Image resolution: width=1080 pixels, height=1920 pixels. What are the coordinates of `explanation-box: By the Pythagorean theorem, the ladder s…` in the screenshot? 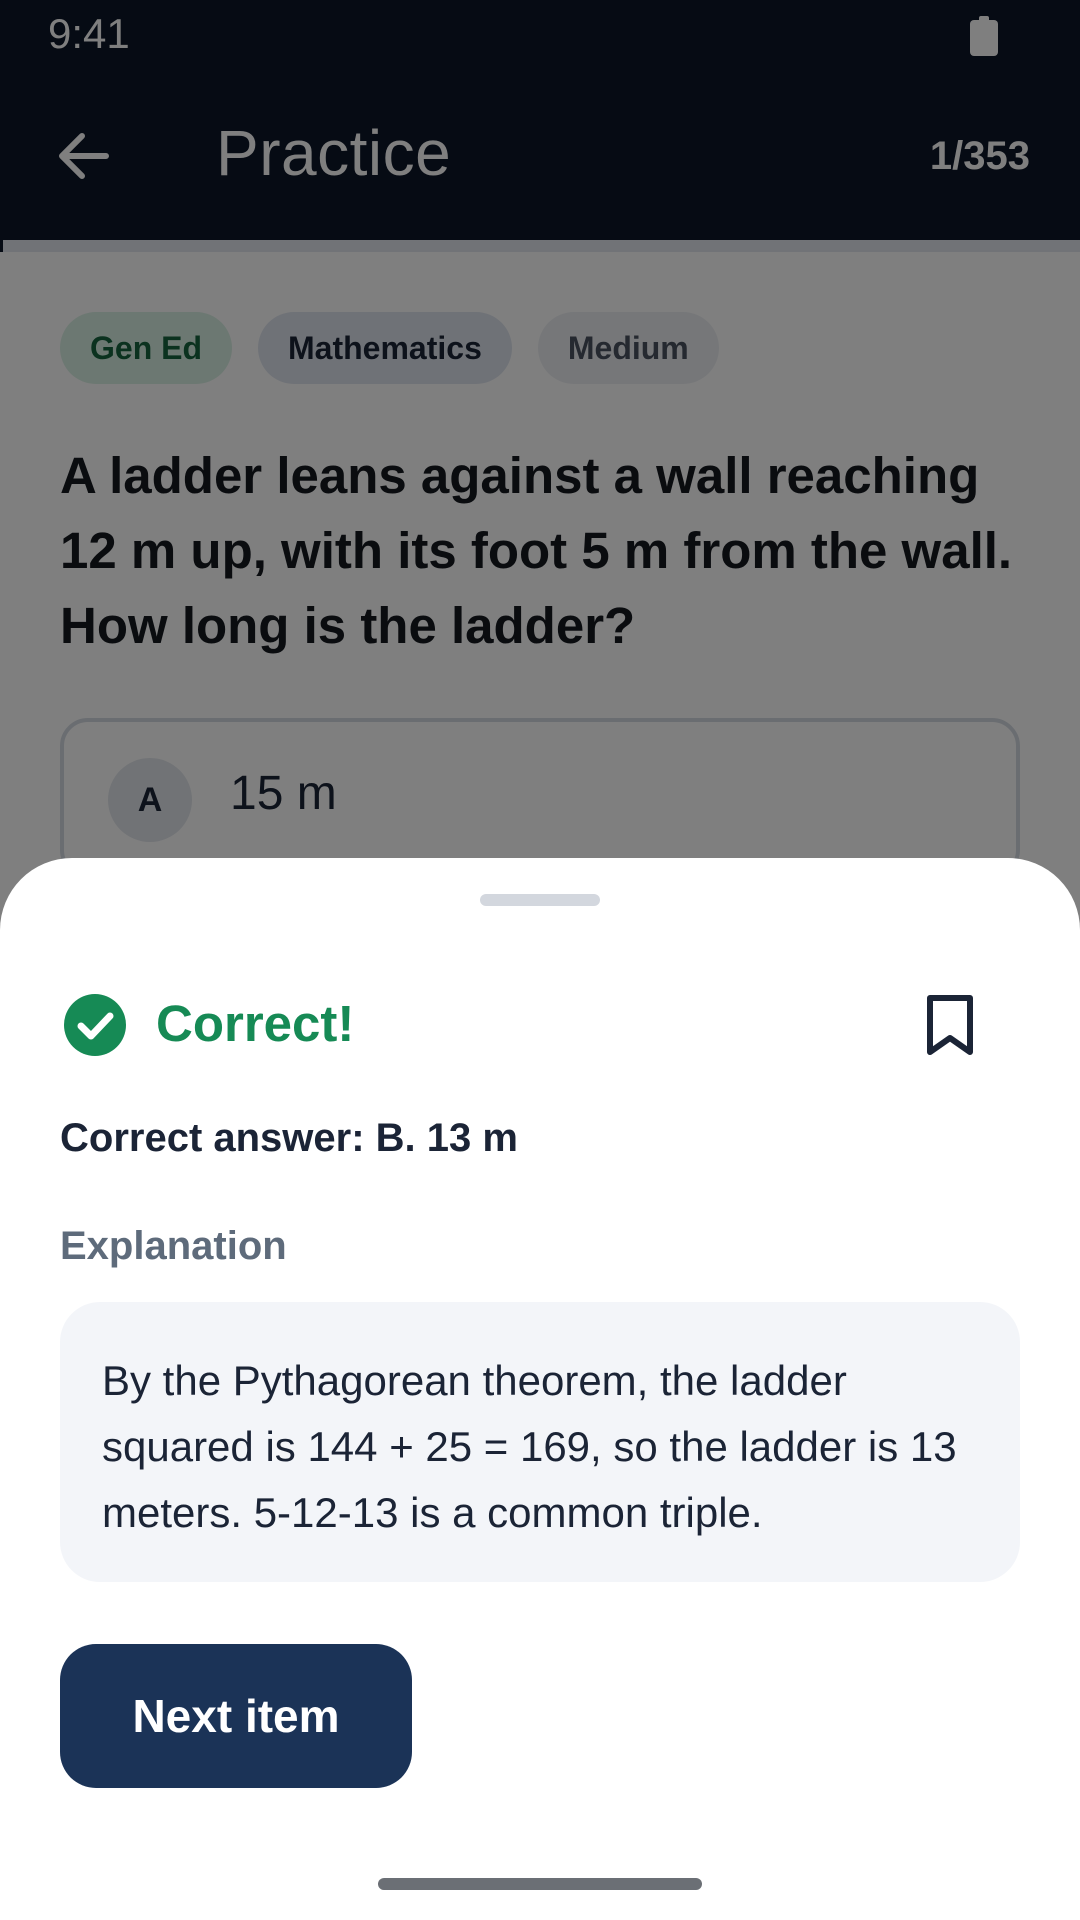 It's located at (540, 1442).